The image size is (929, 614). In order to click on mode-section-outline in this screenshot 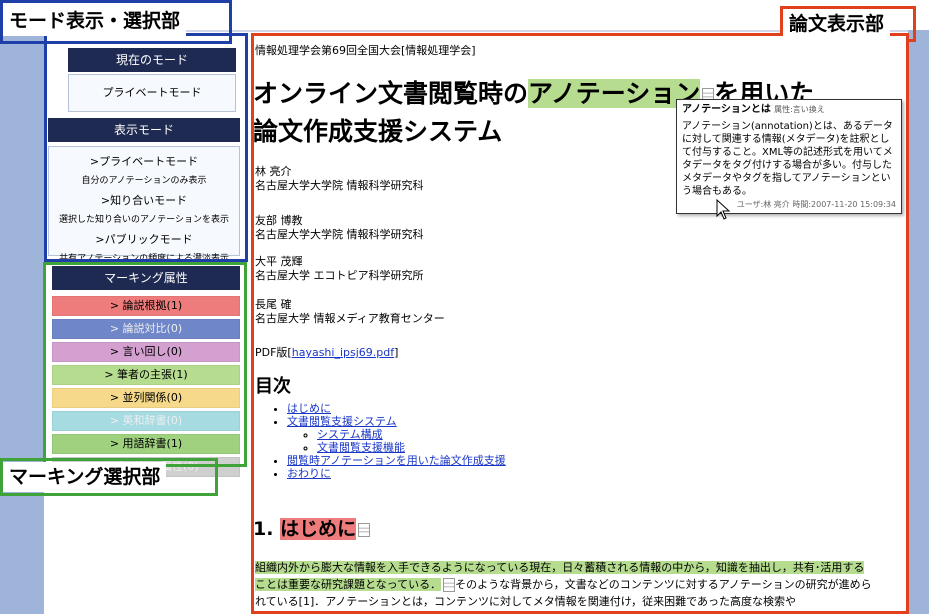, I will do `click(146, 147)`.